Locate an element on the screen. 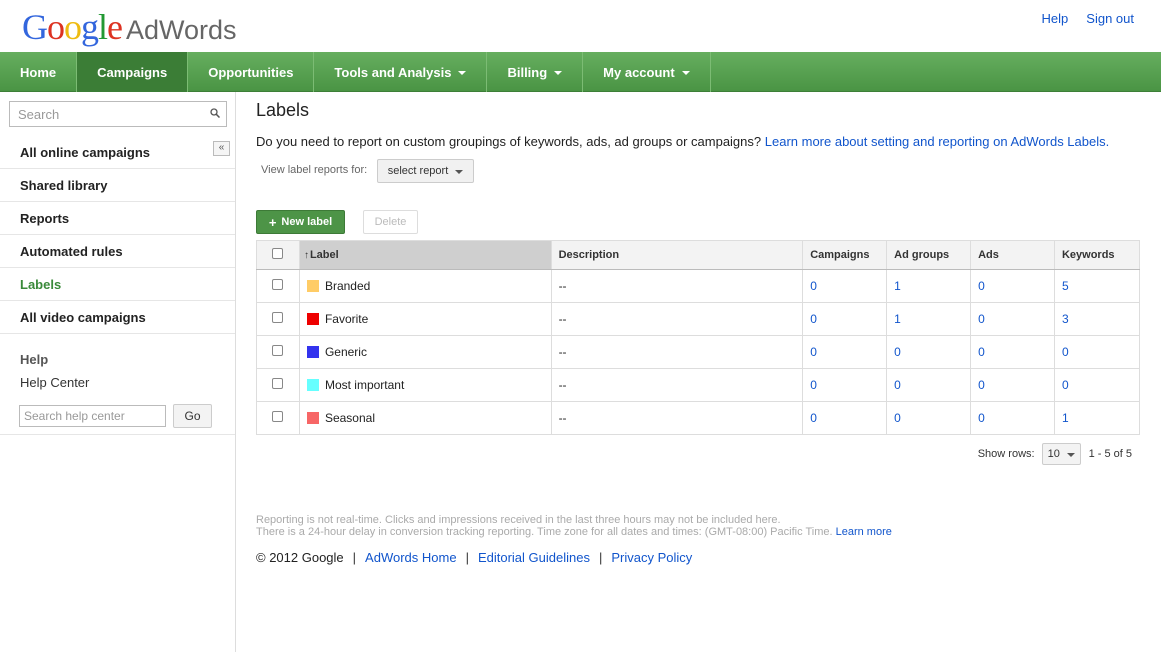  help-title: Help is located at coordinates (34, 359).